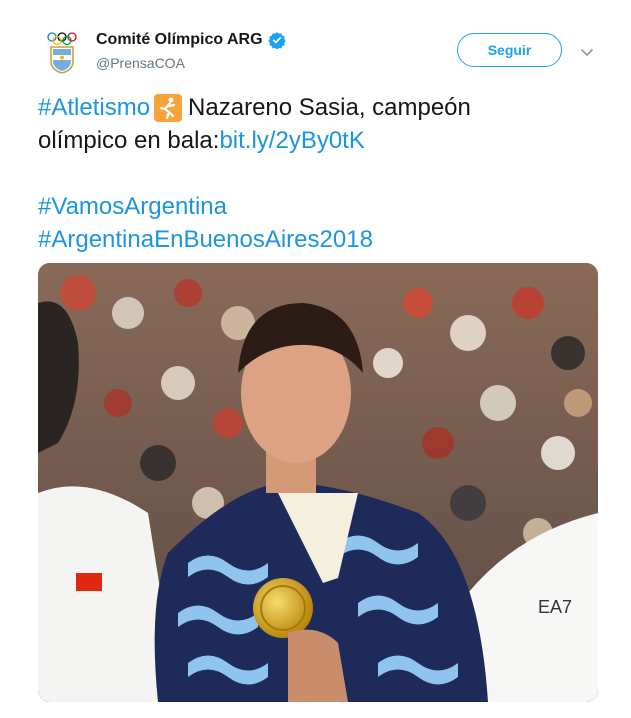  Describe the element at coordinates (179, 40) in the screenshot. I see `author-name-text: Comité Olímpico ARG` at that location.